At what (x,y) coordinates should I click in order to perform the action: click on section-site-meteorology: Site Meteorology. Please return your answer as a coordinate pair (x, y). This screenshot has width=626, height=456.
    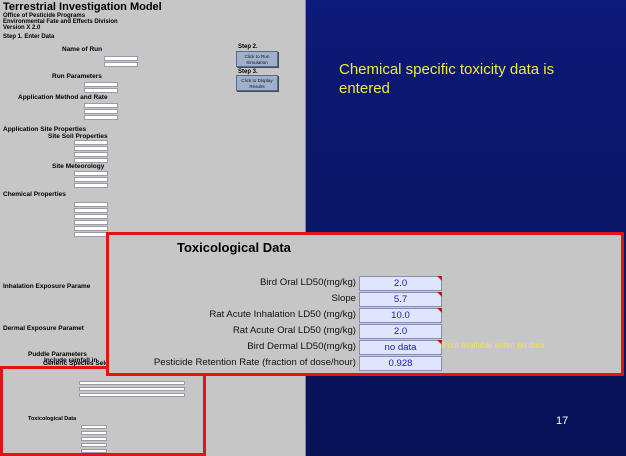
    Looking at the image, I should click on (78, 166).